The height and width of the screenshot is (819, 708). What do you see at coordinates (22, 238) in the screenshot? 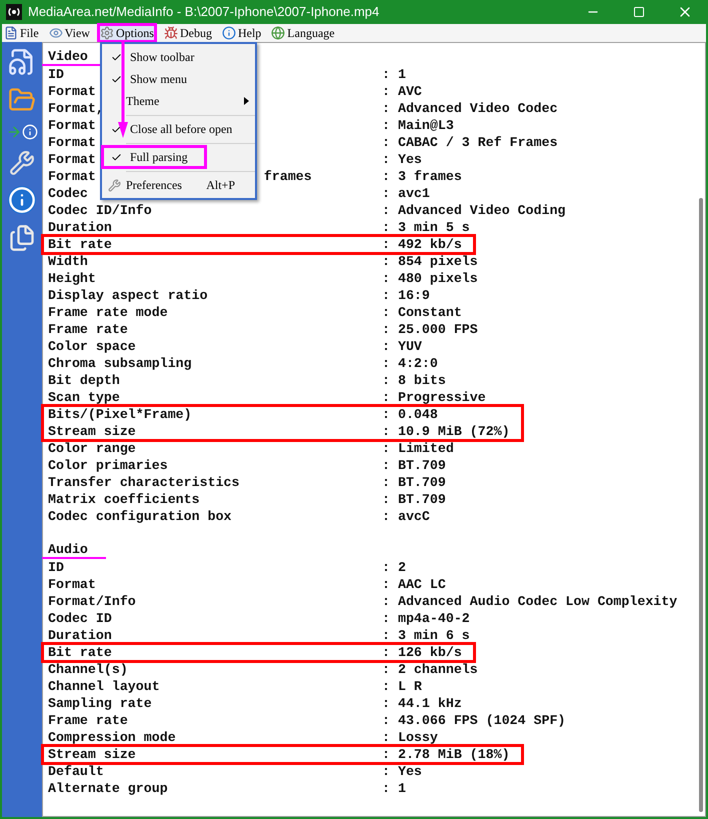
I see `files-icon` at bounding box center [22, 238].